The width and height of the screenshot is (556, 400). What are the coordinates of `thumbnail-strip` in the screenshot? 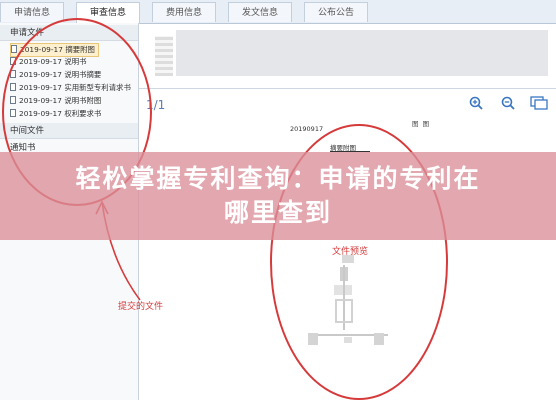 It's located at (164, 56).